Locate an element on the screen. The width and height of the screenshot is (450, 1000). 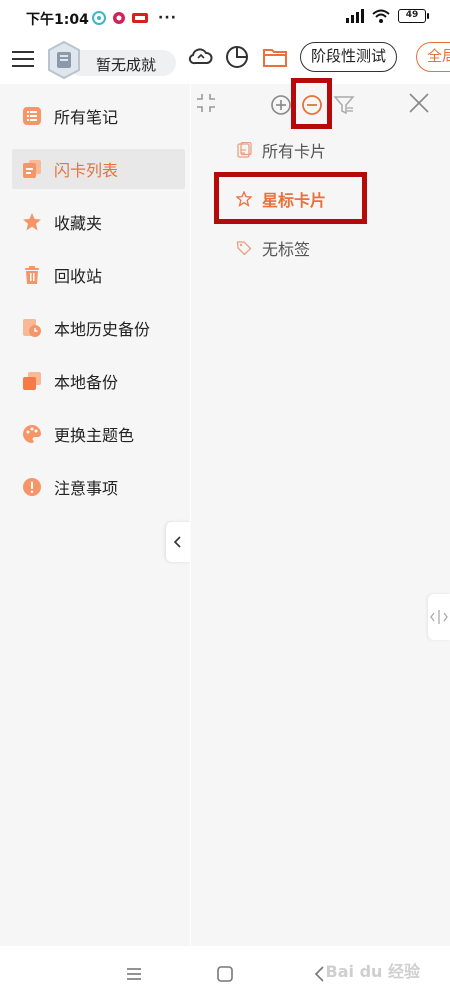
sidebar-item-label: 收藏夹 is located at coordinates (78, 223).